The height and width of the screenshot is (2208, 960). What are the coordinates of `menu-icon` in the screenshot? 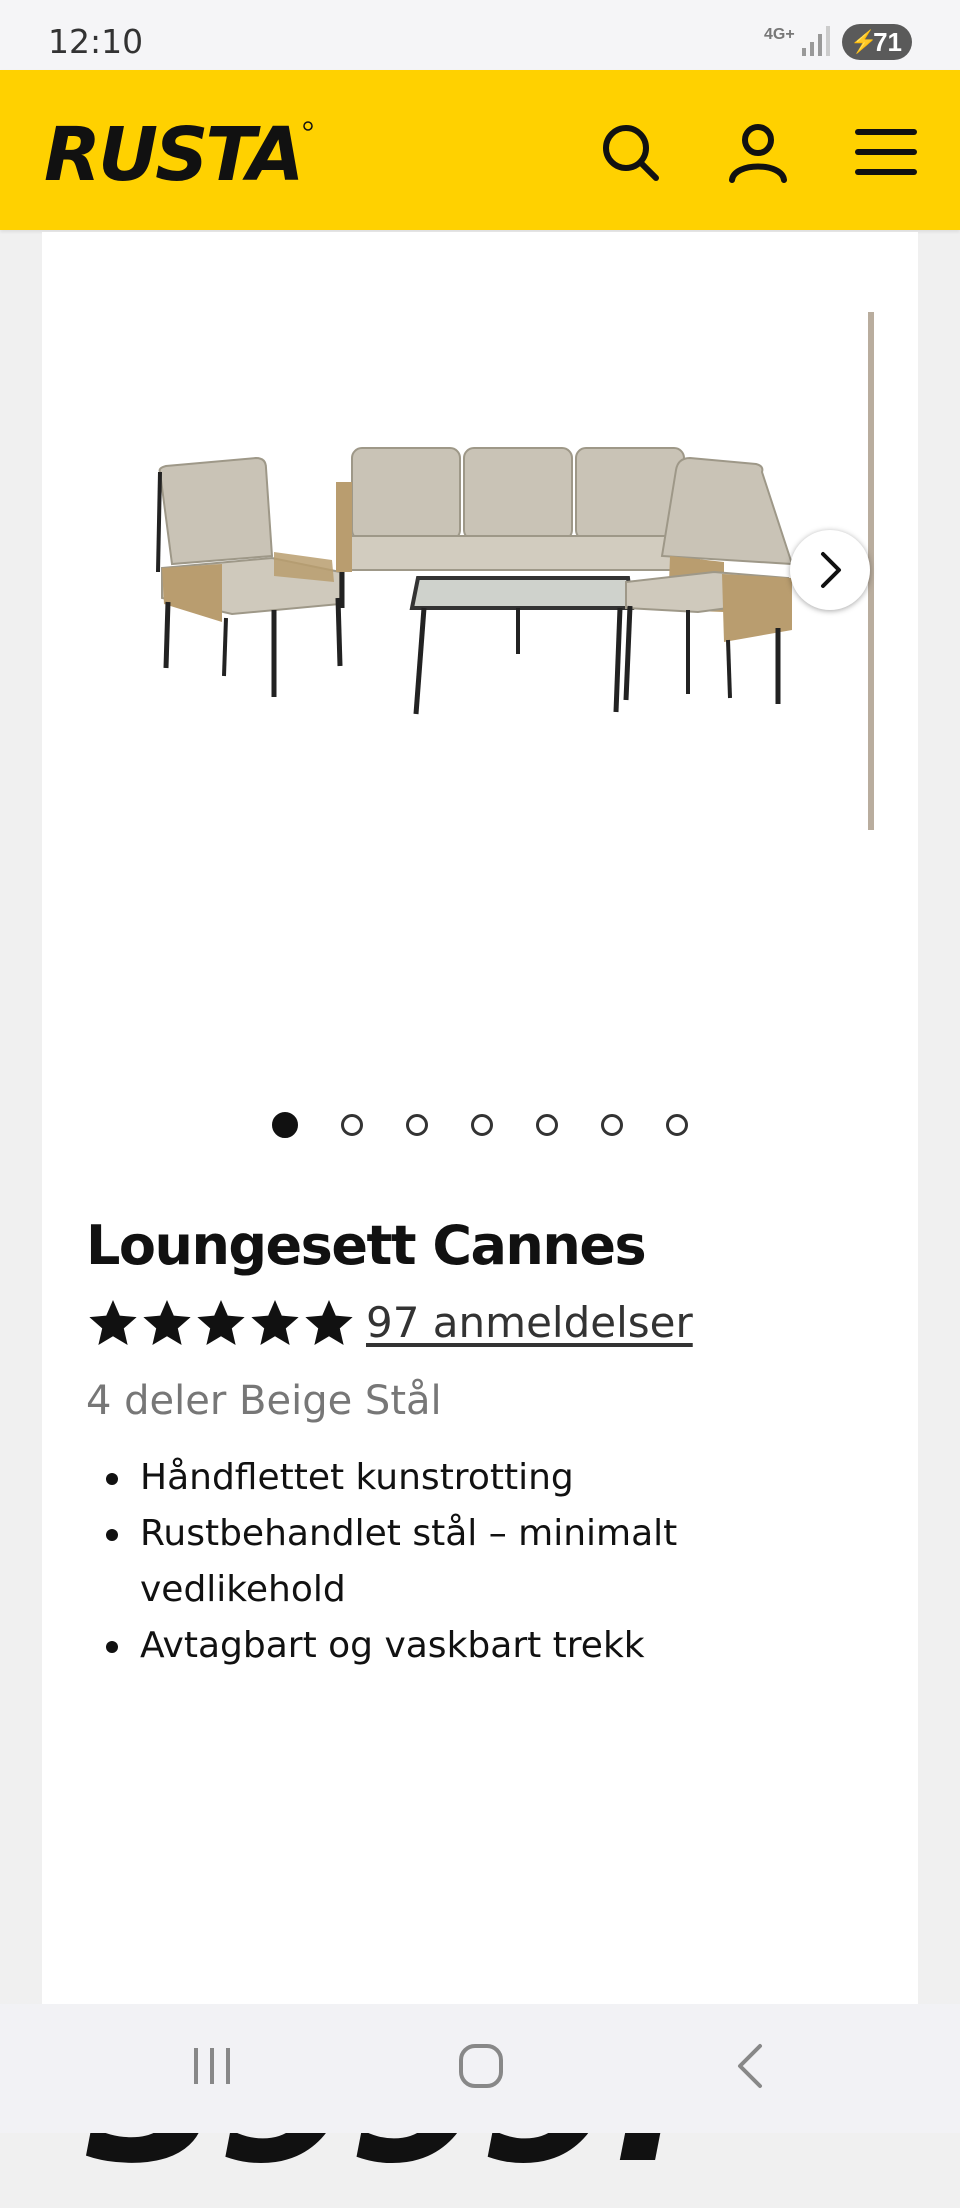 It's located at (886, 152).